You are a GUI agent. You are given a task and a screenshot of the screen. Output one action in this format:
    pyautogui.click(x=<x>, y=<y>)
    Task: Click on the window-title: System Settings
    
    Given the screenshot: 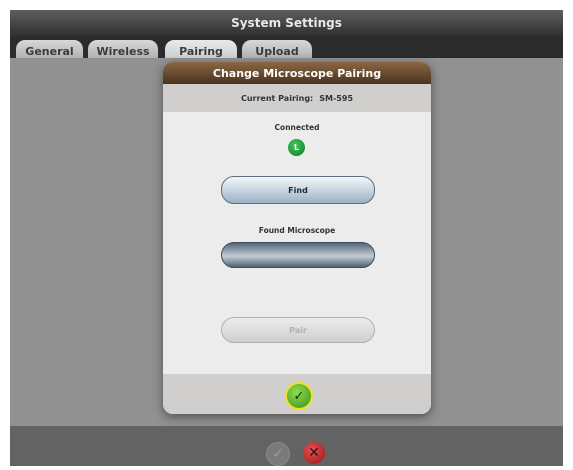 What is the action you would take?
    pyautogui.click(x=286, y=23)
    